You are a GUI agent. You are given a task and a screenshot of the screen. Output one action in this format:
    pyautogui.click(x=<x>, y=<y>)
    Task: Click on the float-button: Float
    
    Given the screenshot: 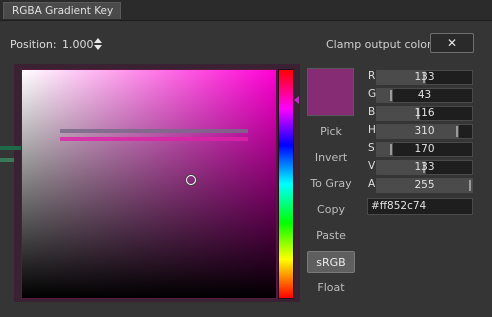 What is the action you would take?
    pyautogui.click(x=331, y=288)
    